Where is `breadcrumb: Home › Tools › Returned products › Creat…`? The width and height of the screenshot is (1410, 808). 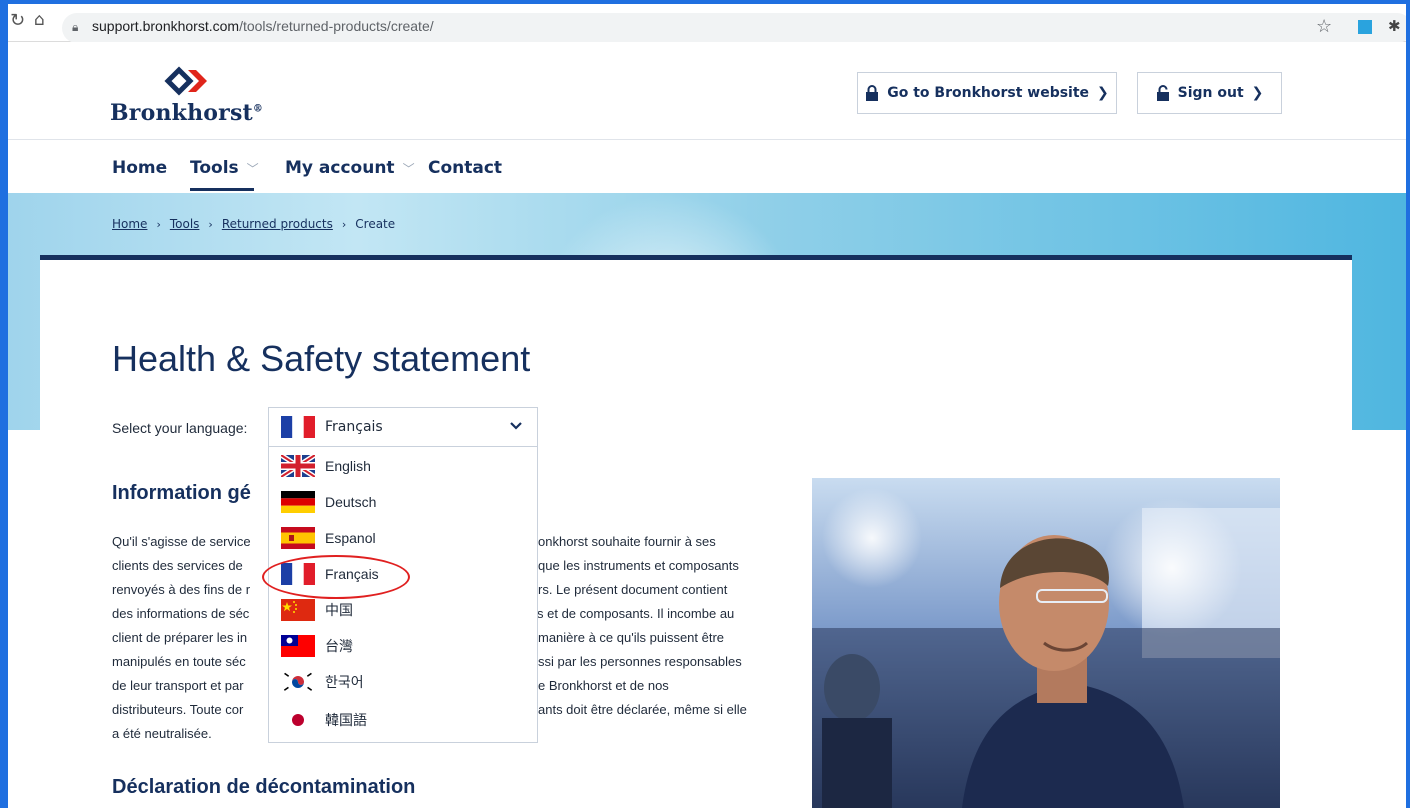 breadcrumb: Home › Tools › Returned products › Creat… is located at coordinates (253, 224).